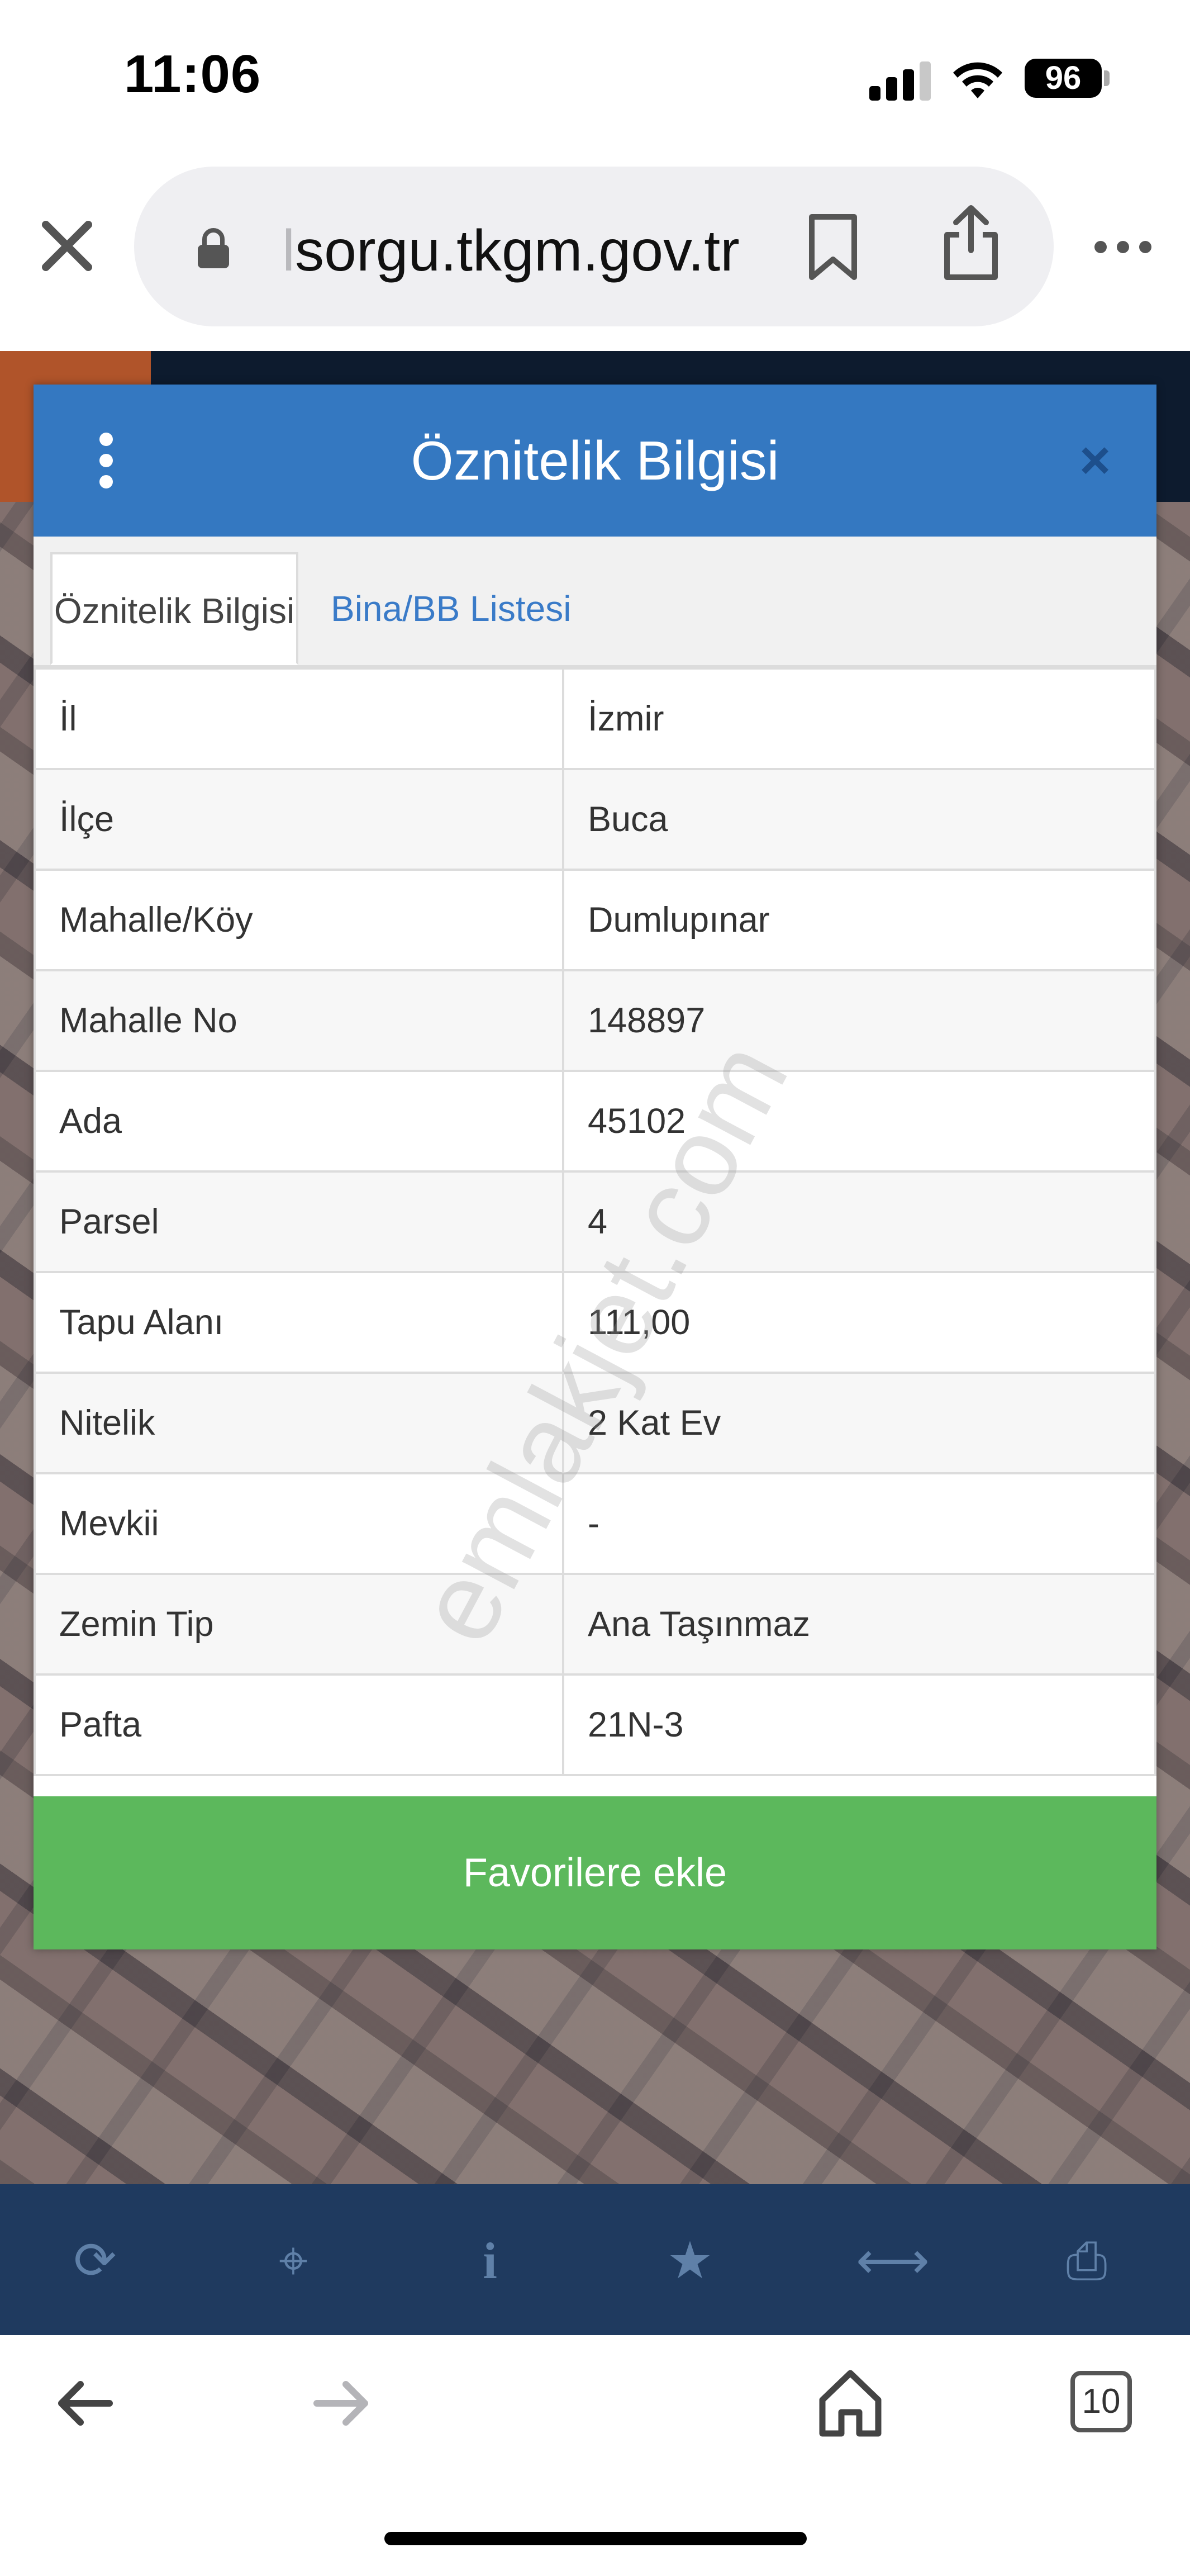  Describe the element at coordinates (859, 1221) in the screenshot. I see `row-value: 4` at that location.